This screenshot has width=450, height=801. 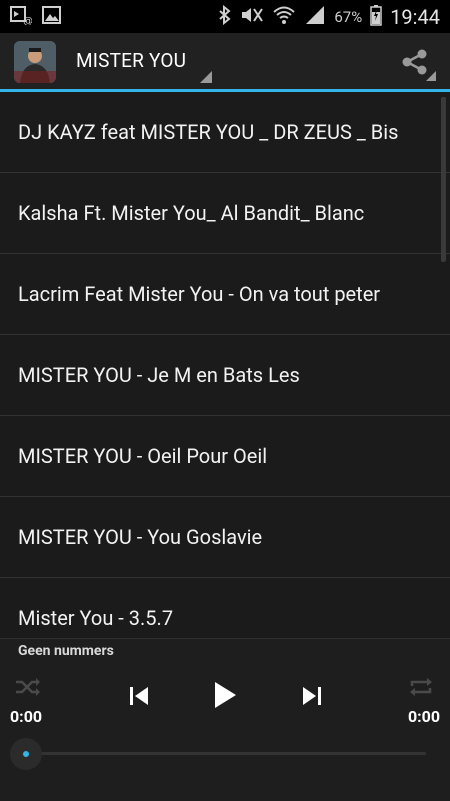 I want to click on shuffle-icon, so click(x=28, y=687).